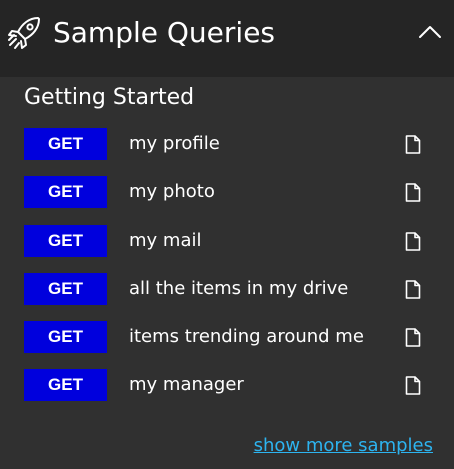  What do you see at coordinates (430, 33) in the screenshot?
I see `chevron-up-icon` at bounding box center [430, 33].